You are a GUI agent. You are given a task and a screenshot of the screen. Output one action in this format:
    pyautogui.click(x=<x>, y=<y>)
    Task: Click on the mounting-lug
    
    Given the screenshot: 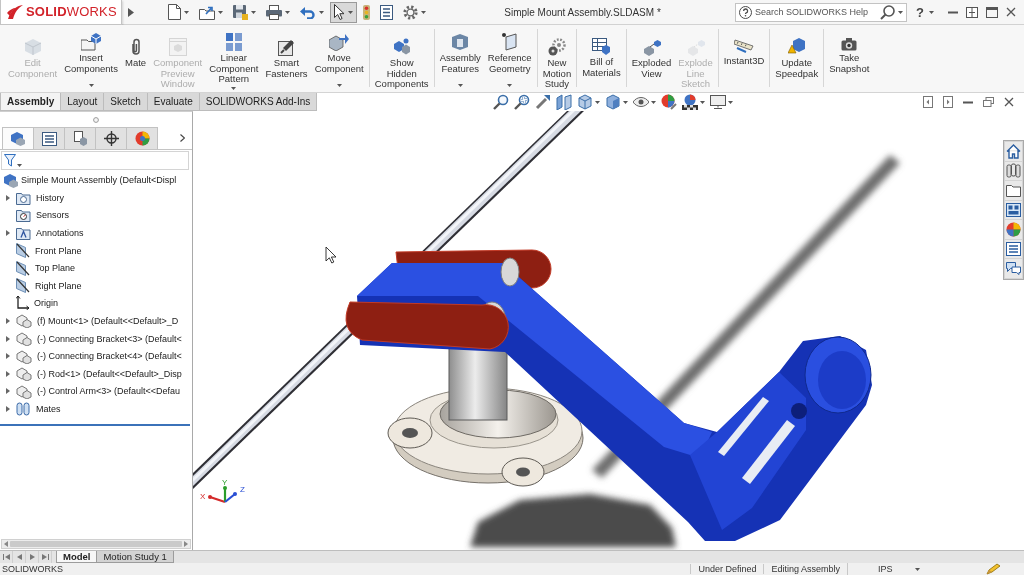 What is the action you would take?
    pyautogui.click(x=410, y=433)
    